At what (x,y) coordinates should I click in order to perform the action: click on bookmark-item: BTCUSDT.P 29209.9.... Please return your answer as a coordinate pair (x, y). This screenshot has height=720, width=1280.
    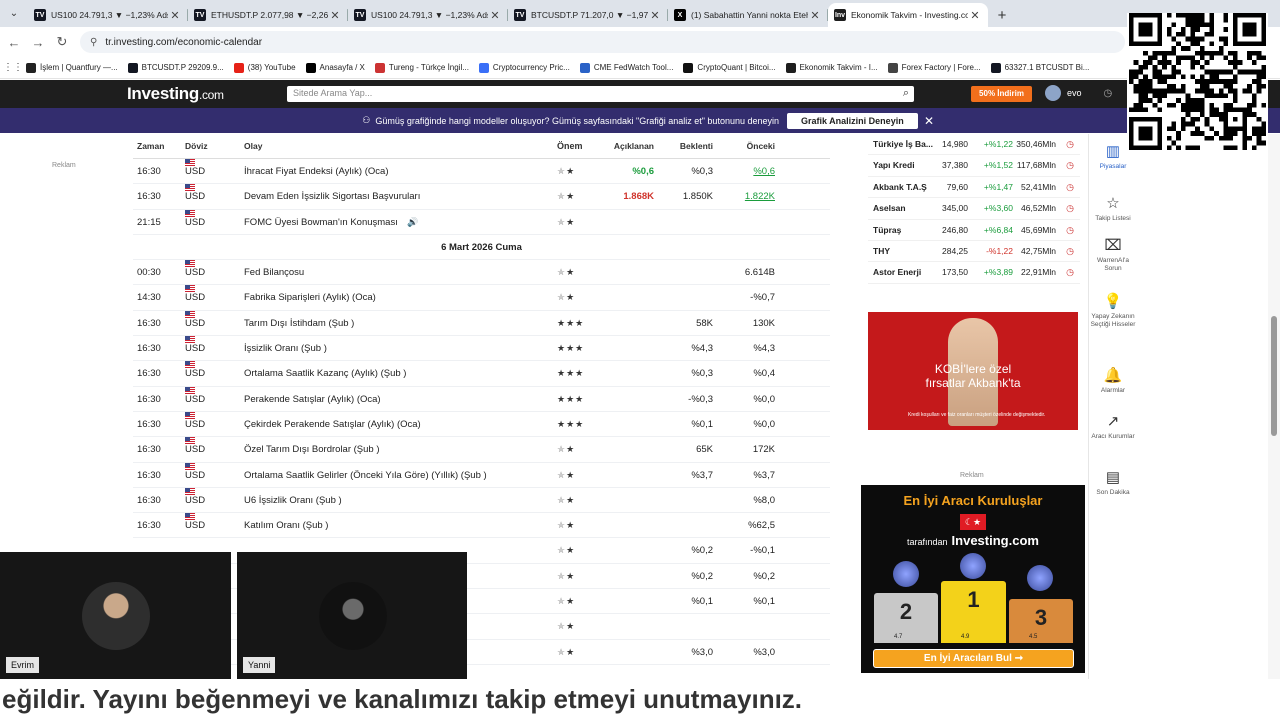
    Looking at the image, I should click on (175, 67).